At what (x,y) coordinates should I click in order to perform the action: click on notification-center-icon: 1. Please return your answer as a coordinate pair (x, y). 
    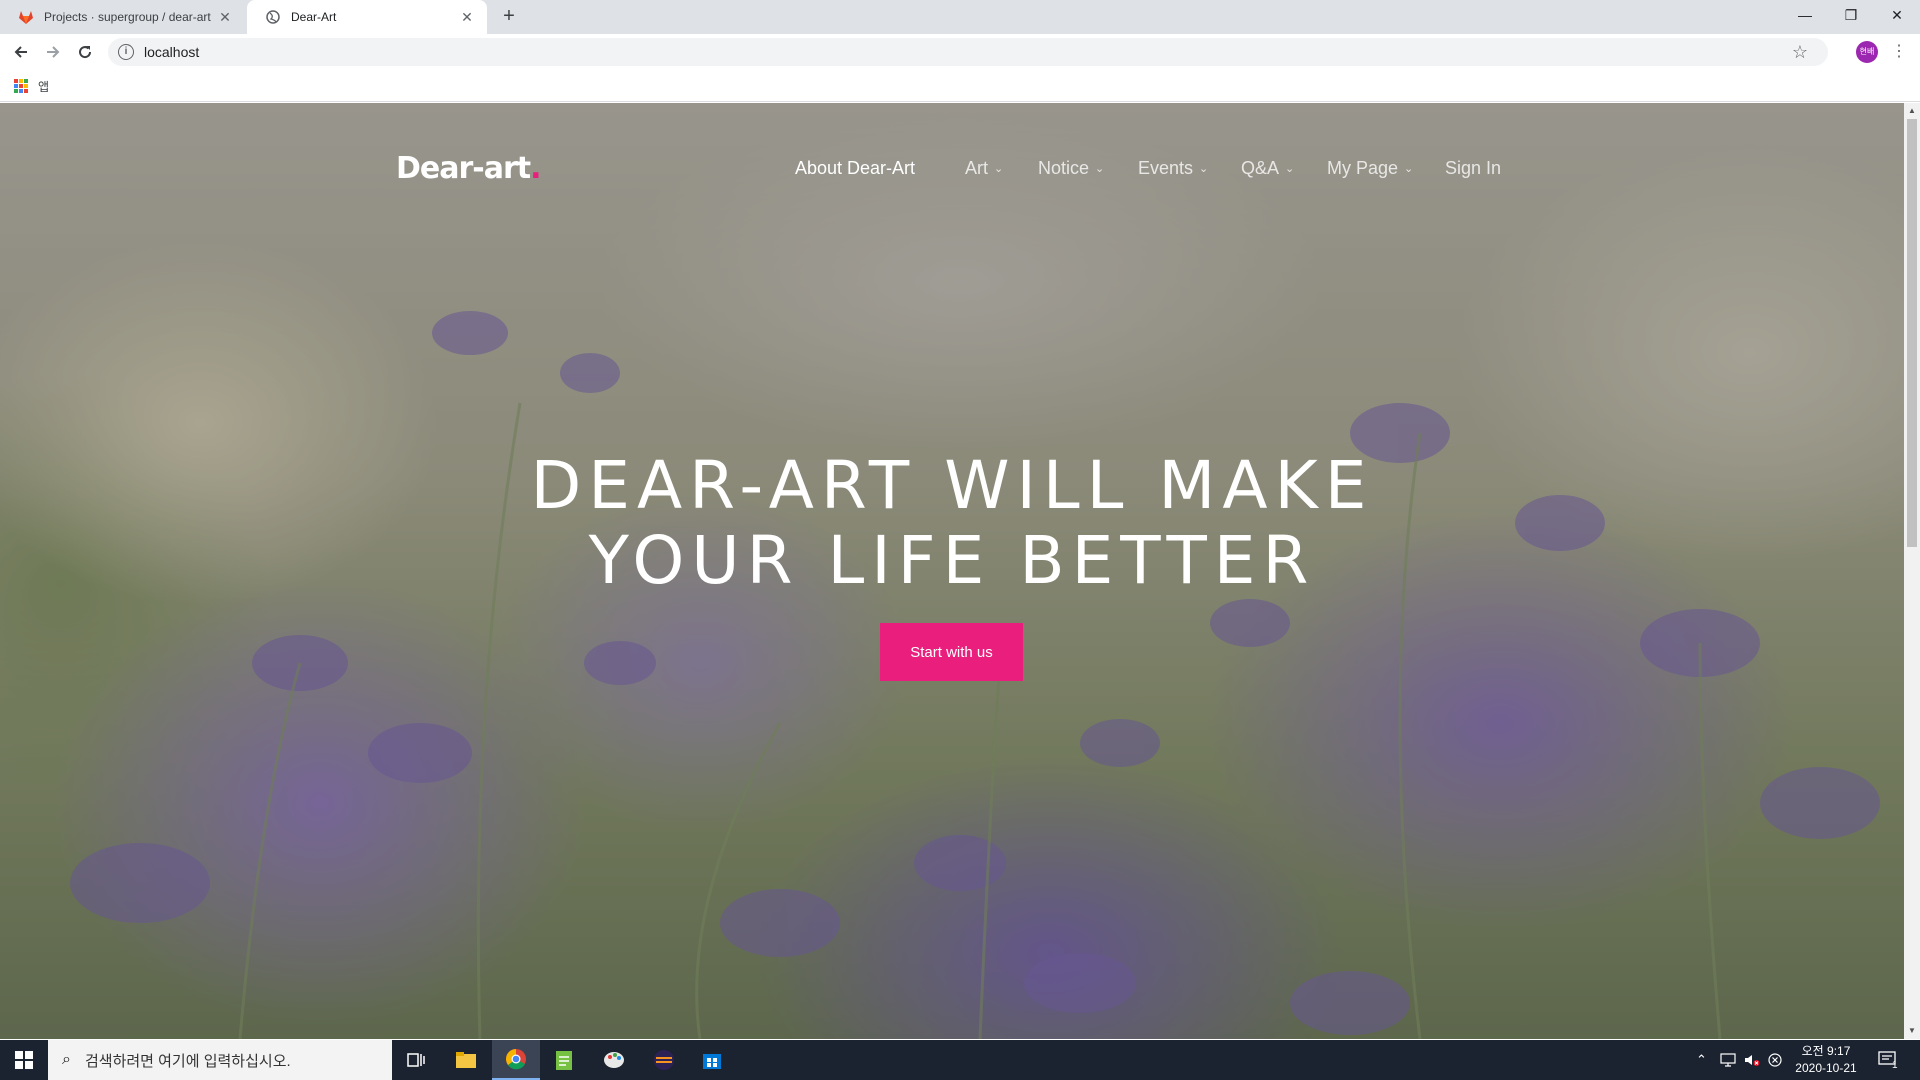
    Looking at the image, I should click on (1888, 1060).